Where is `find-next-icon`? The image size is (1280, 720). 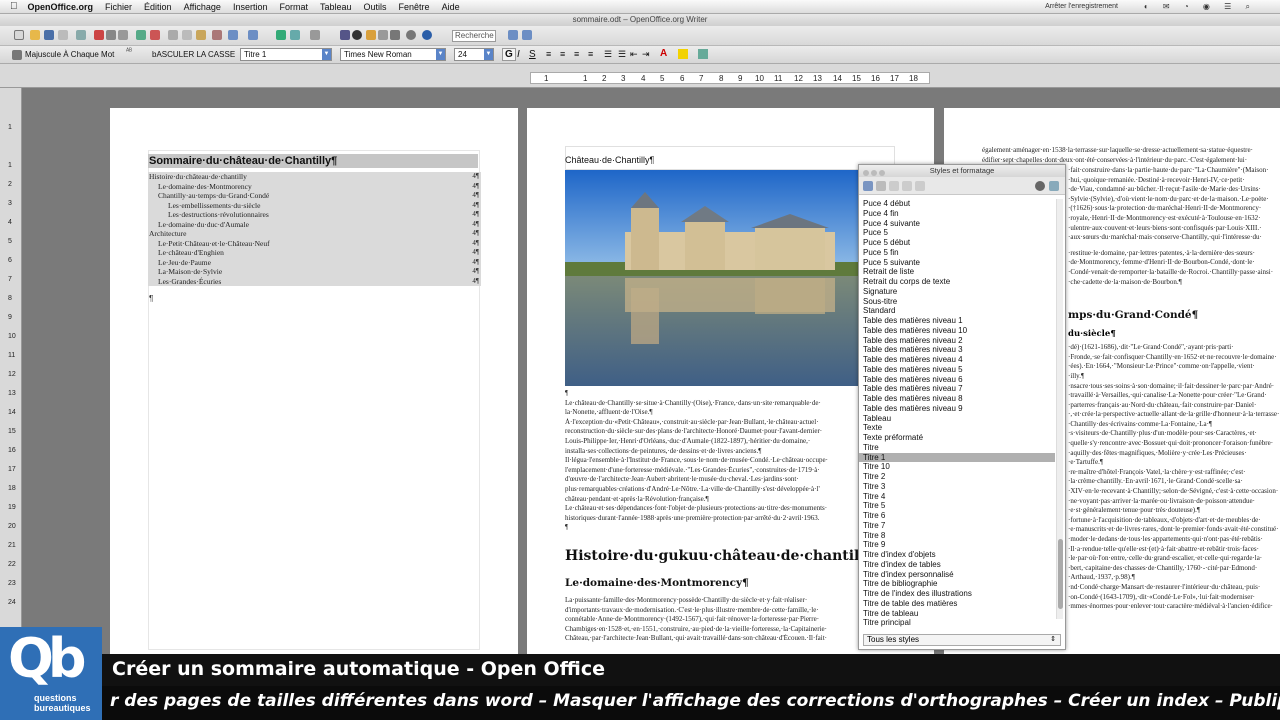
find-next-icon is located at coordinates (513, 35).